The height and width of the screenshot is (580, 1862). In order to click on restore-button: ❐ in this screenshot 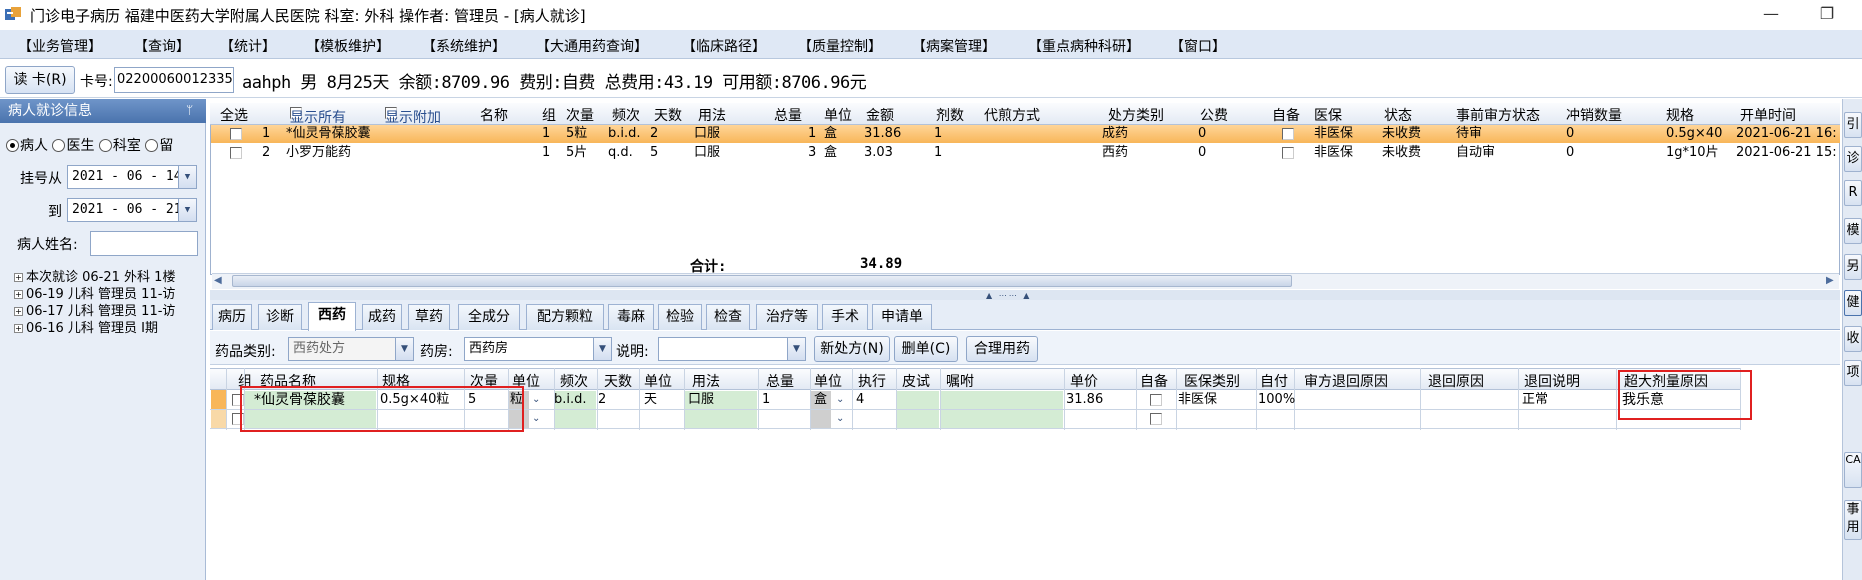, I will do `click(1827, 14)`.